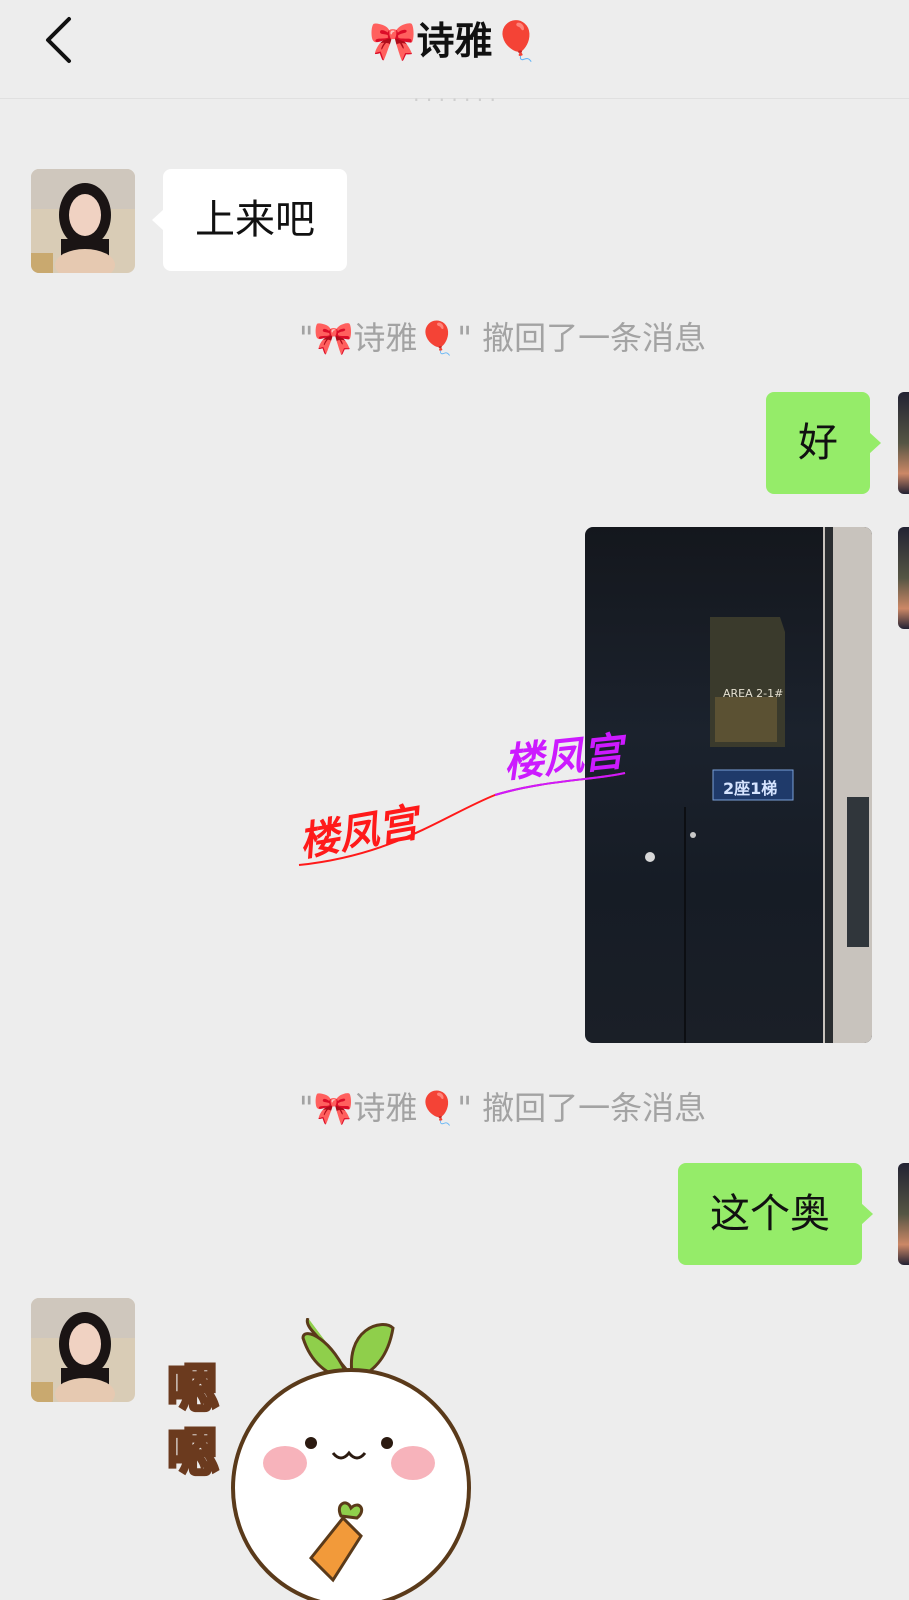 The image size is (909, 1600). I want to click on sticker-text: 嗯嗯, so click(193, 1422).